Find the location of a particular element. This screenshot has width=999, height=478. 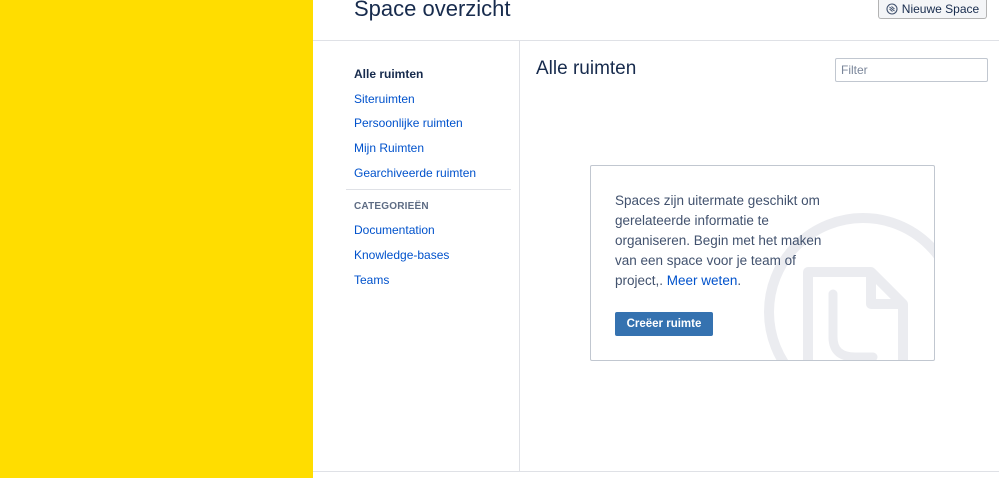

header-divider is located at coordinates (656, 40).